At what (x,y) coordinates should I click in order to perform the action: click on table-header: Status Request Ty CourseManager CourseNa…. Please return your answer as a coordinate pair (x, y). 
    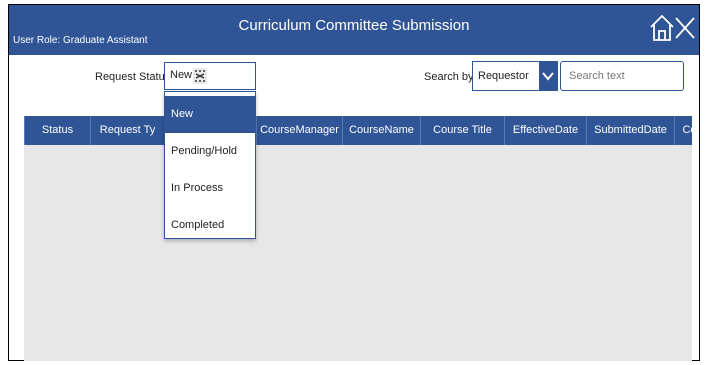
    Looking at the image, I should click on (358, 130).